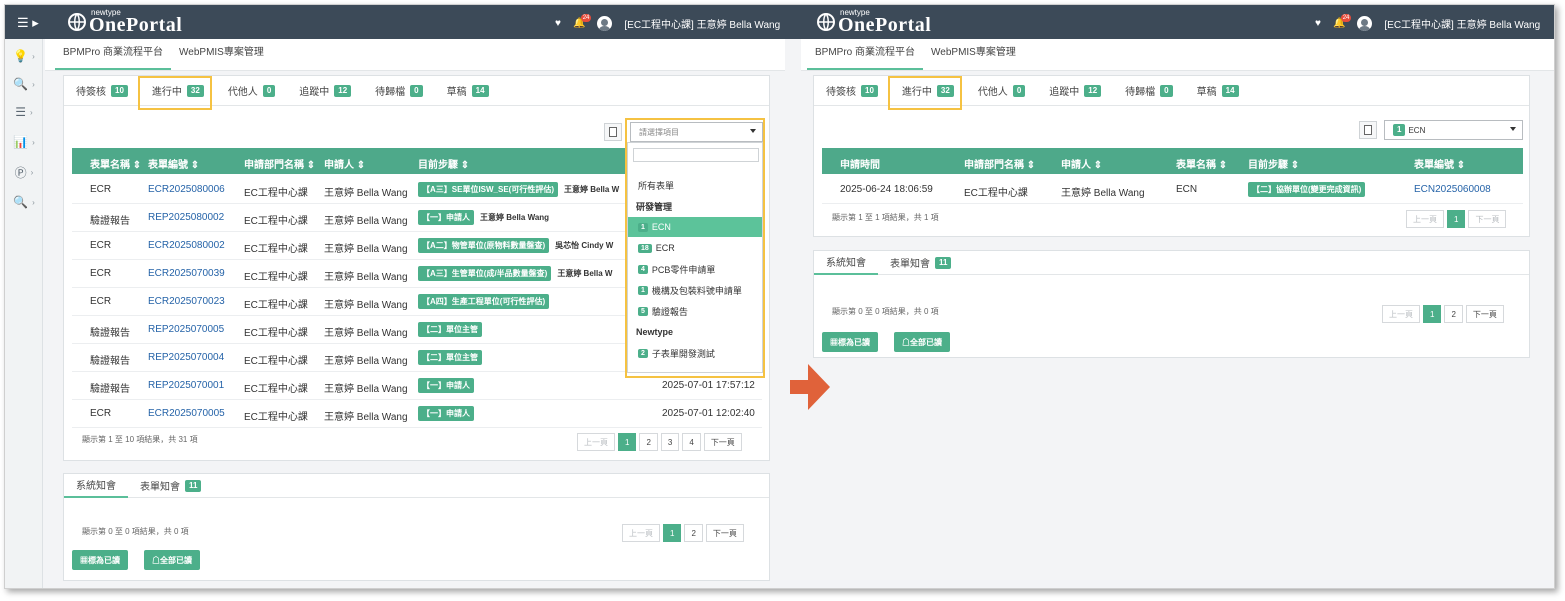  Describe the element at coordinates (484, 301) in the screenshot. I see `step-badge: 【A四】生產工程單位(可行性評估)` at that location.